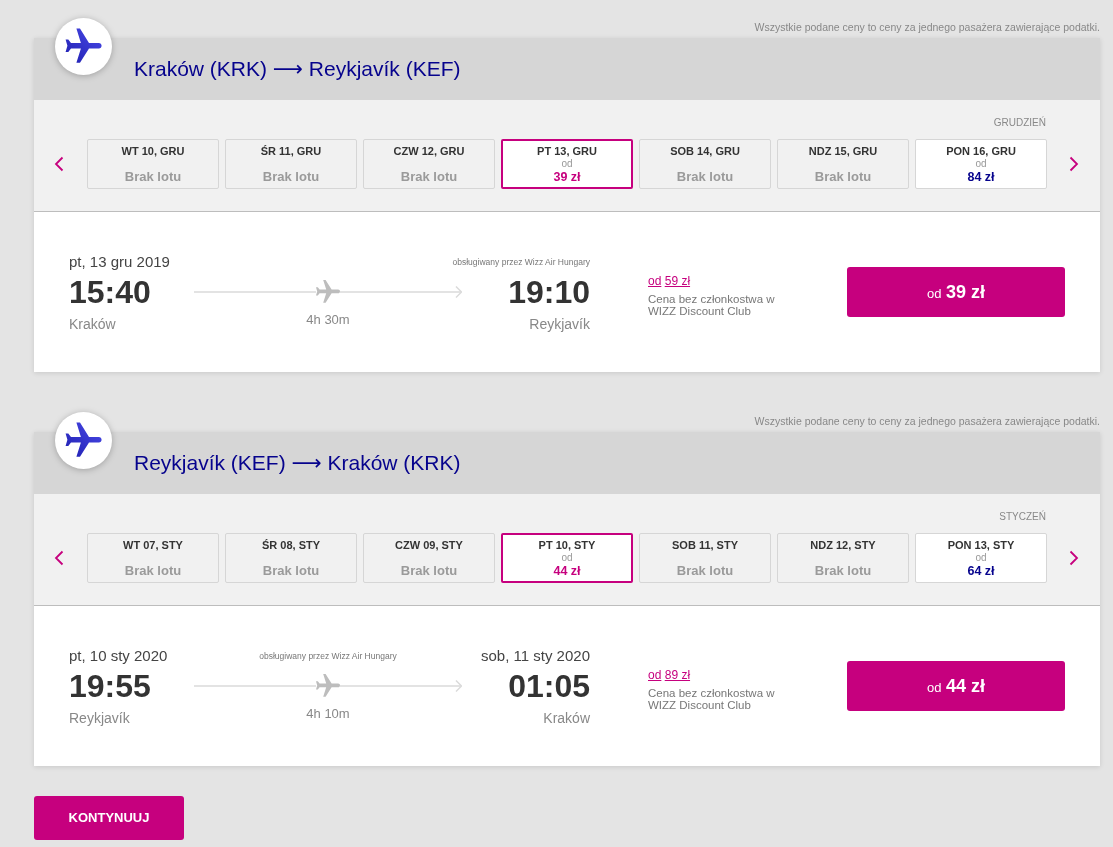 Image resolution: width=1113 pixels, height=847 pixels. I want to click on date-tile: ŚR 11, GRU Brak lotu, so click(291, 164).